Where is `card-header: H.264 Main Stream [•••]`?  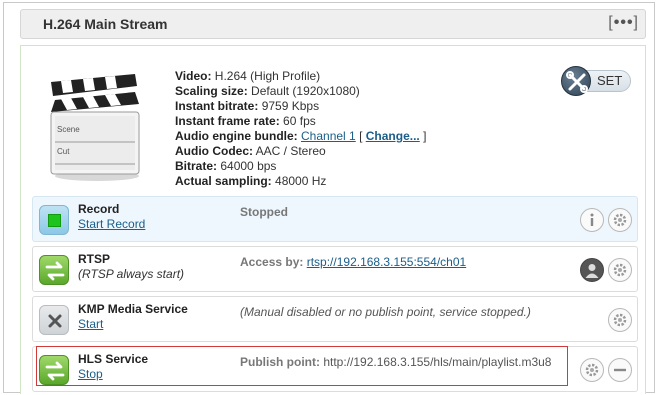 card-header: H.264 Main Stream [•••] is located at coordinates (333, 24).